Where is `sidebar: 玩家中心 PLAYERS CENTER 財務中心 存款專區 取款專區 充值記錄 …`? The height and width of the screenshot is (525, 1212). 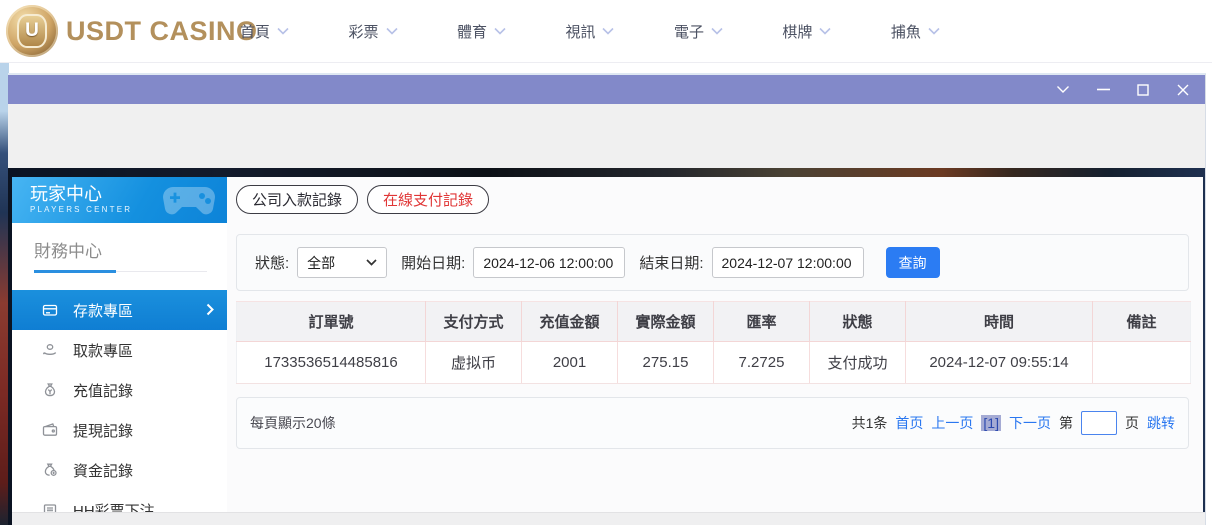 sidebar: 玩家中心 PLAYERS CENTER 財務中心 存款專區 取款專區 充值記錄 … is located at coordinates (119, 348).